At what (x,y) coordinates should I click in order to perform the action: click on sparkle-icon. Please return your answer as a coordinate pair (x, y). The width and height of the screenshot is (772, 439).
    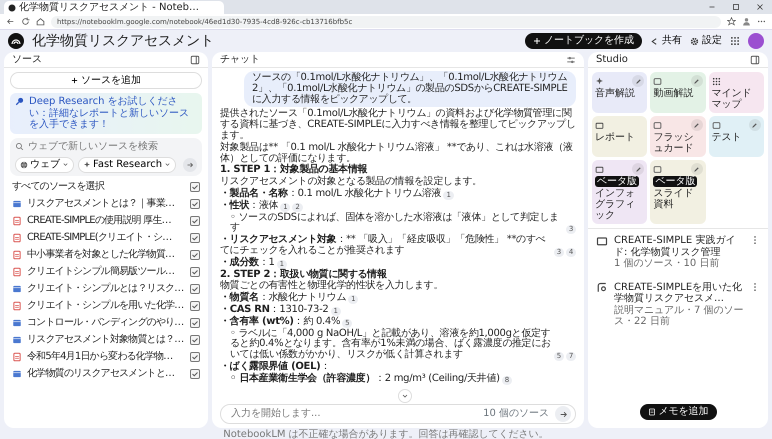
    Looking at the image, I should click on (87, 164).